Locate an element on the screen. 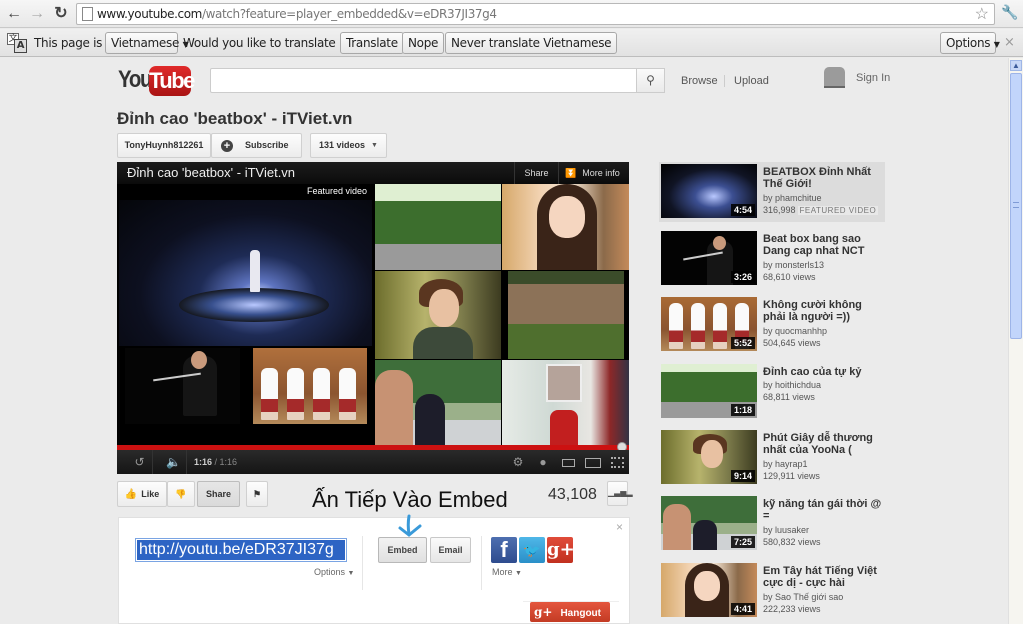  search-icon: ⚲ is located at coordinates (650, 80).